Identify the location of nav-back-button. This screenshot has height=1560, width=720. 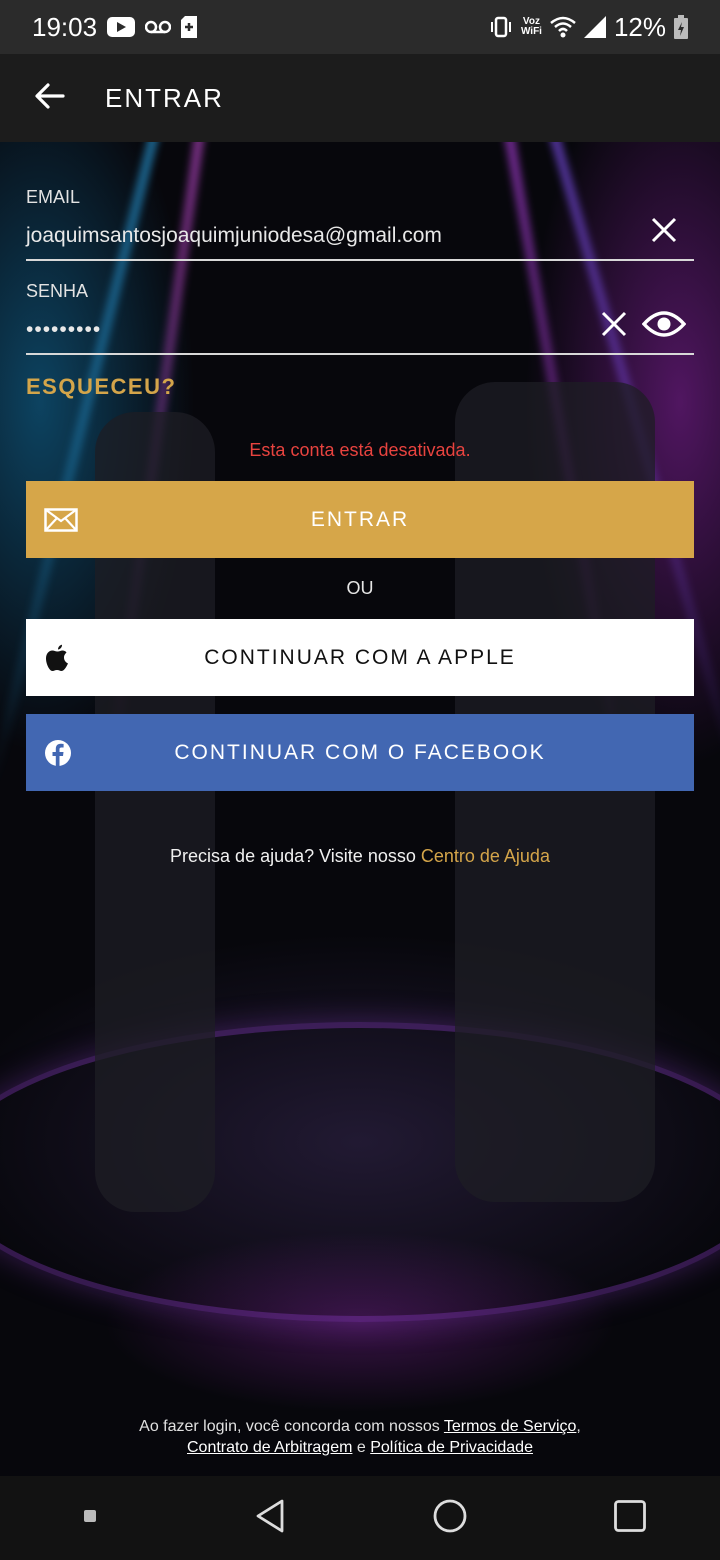
(270, 1518).